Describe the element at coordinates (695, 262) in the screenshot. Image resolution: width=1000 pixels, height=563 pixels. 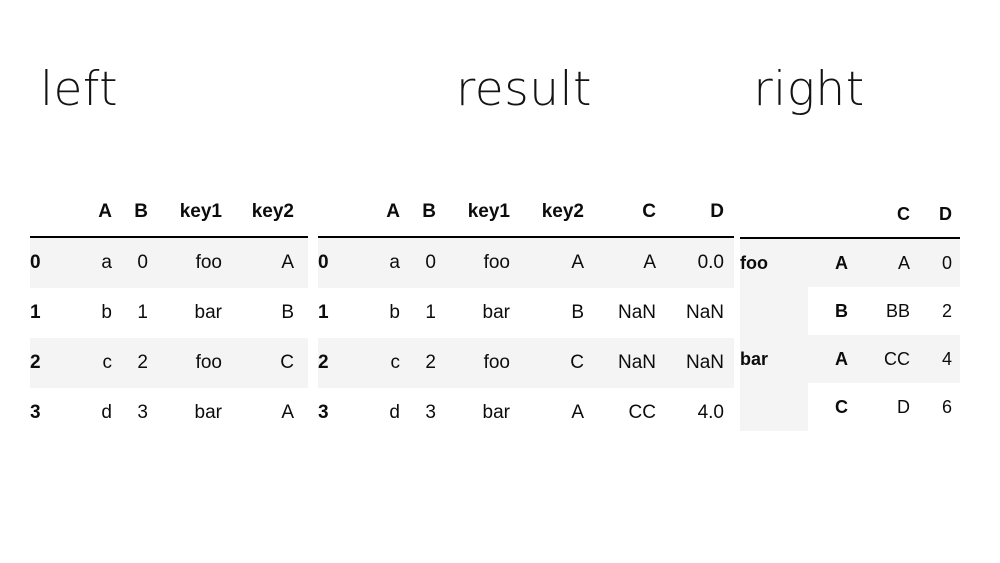
I see `cell-d: 0.0` at that location.